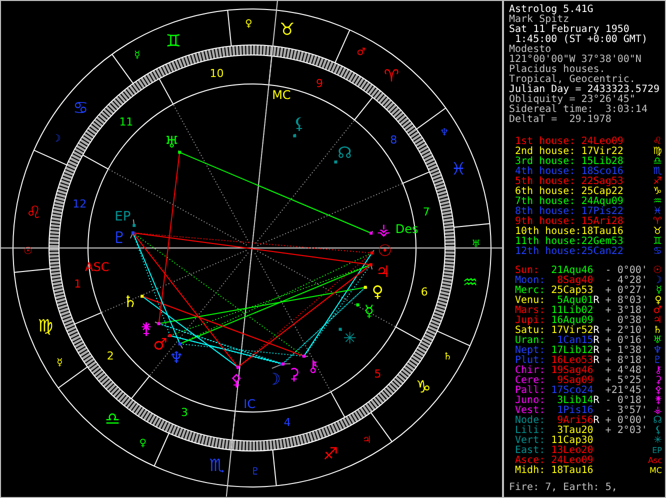 The height and width of the screenshot is (498, 666). I want to click on object-position: 9Sag09, so click(575, 381).